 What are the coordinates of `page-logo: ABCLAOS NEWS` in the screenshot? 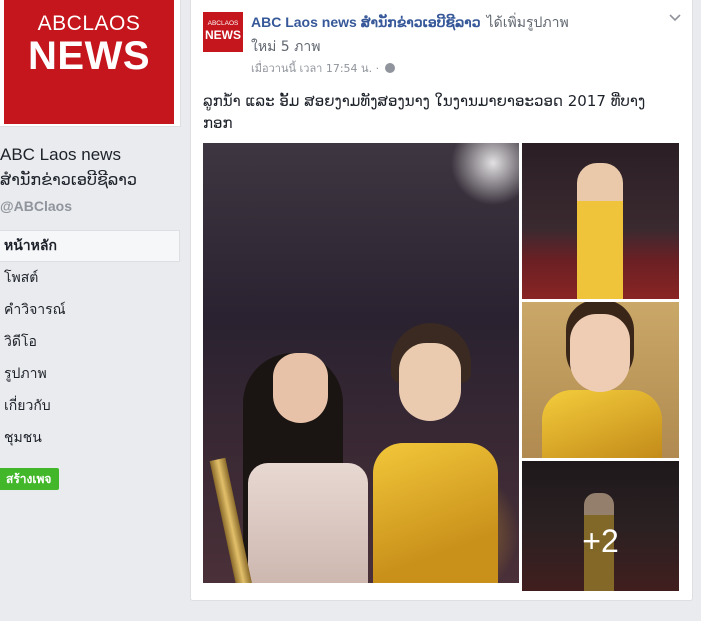 It's located at (89, 62).